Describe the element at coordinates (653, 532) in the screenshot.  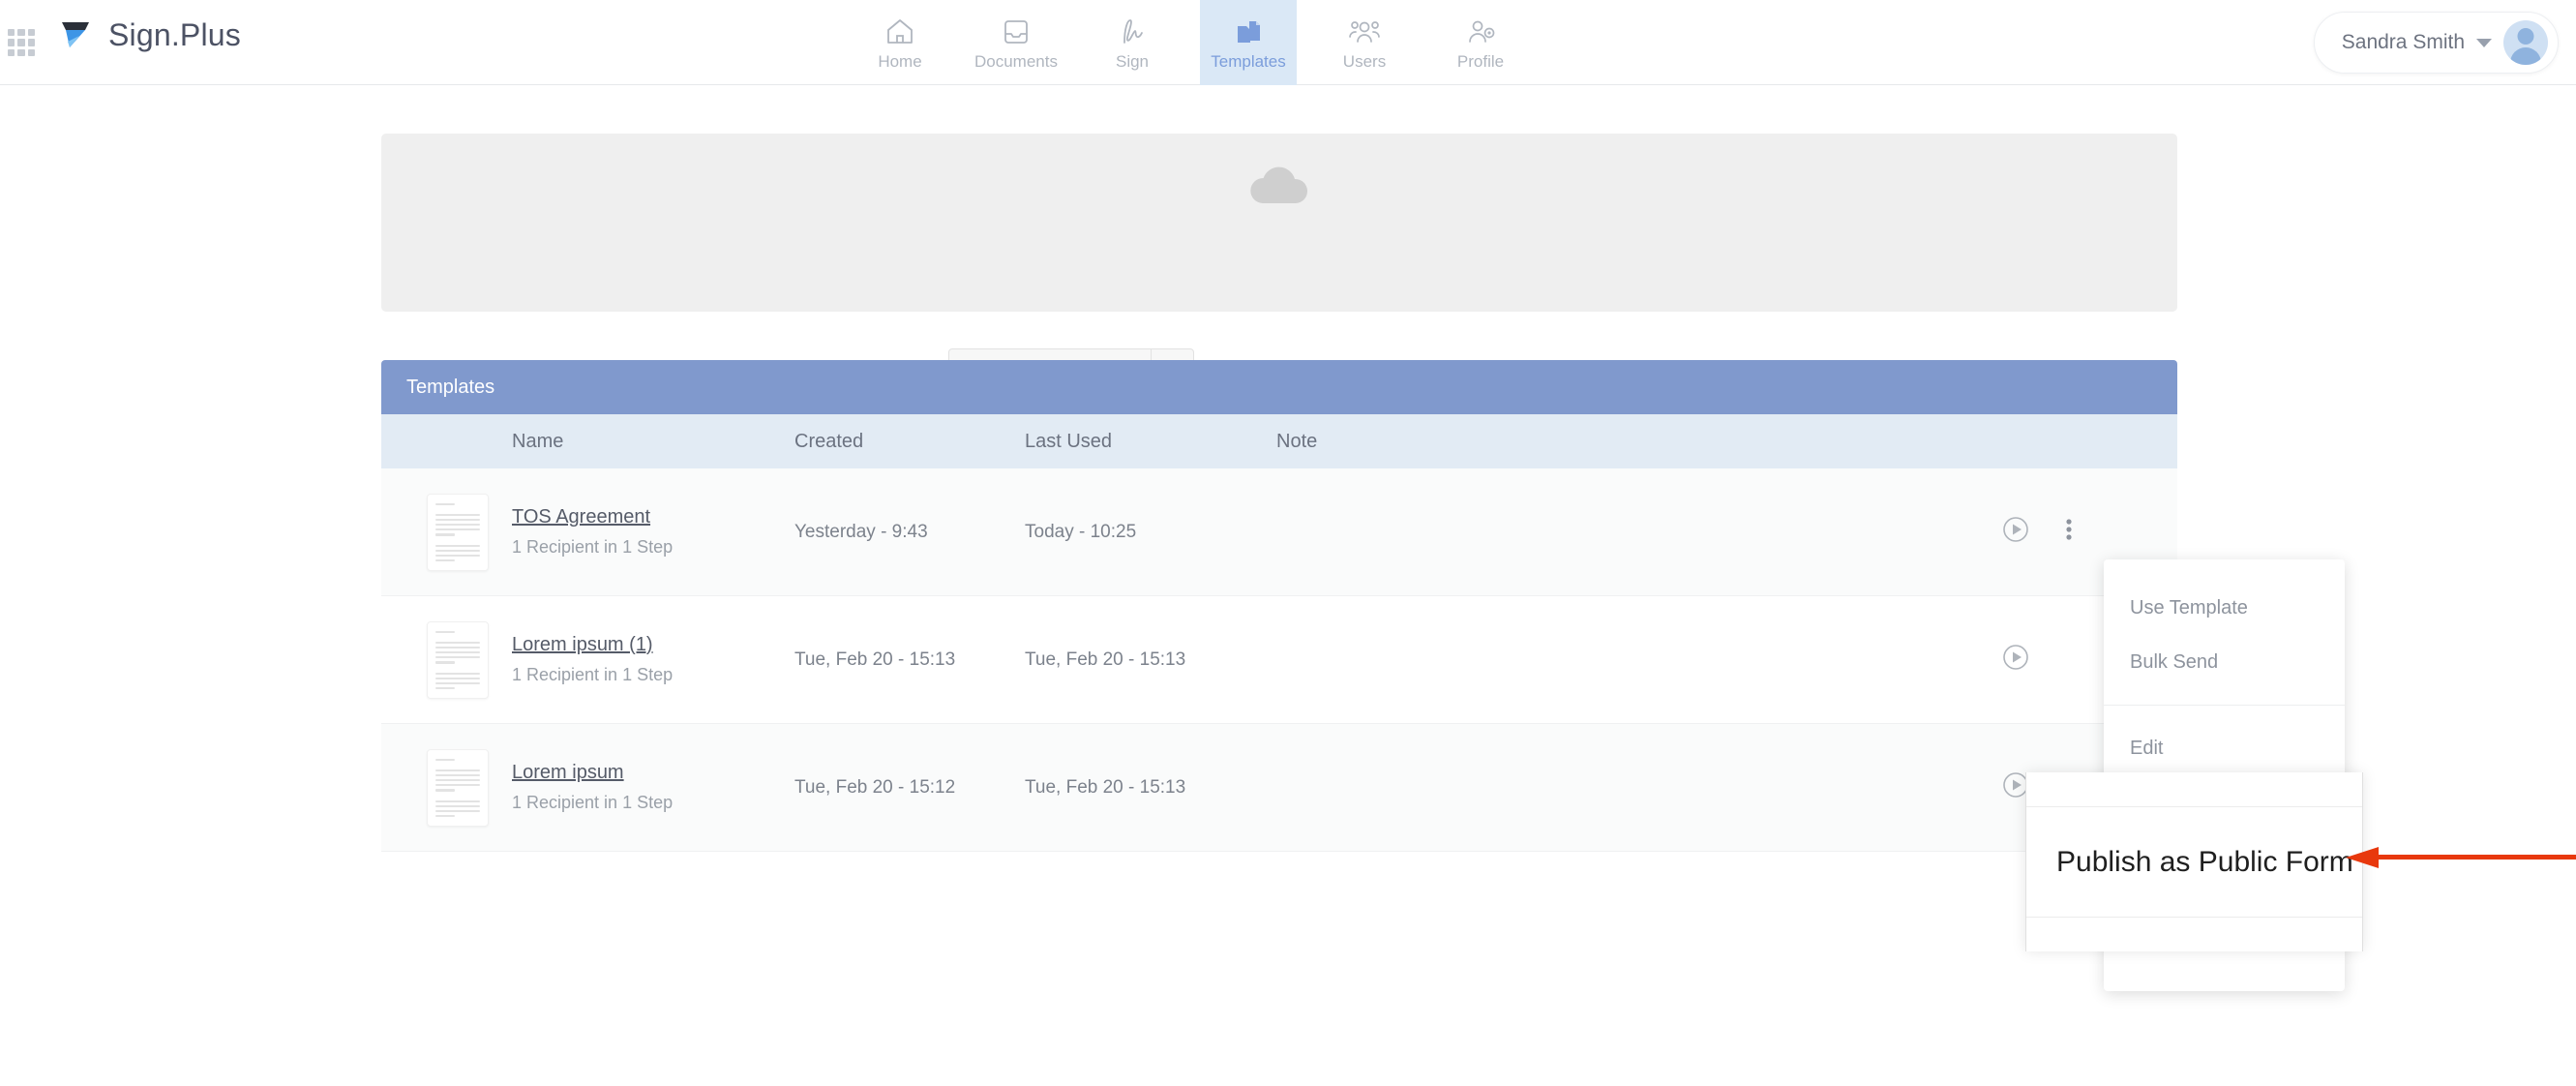
I see `template-name-cell: TOS Agreement 1 Recipient in 1 Step` at that location.